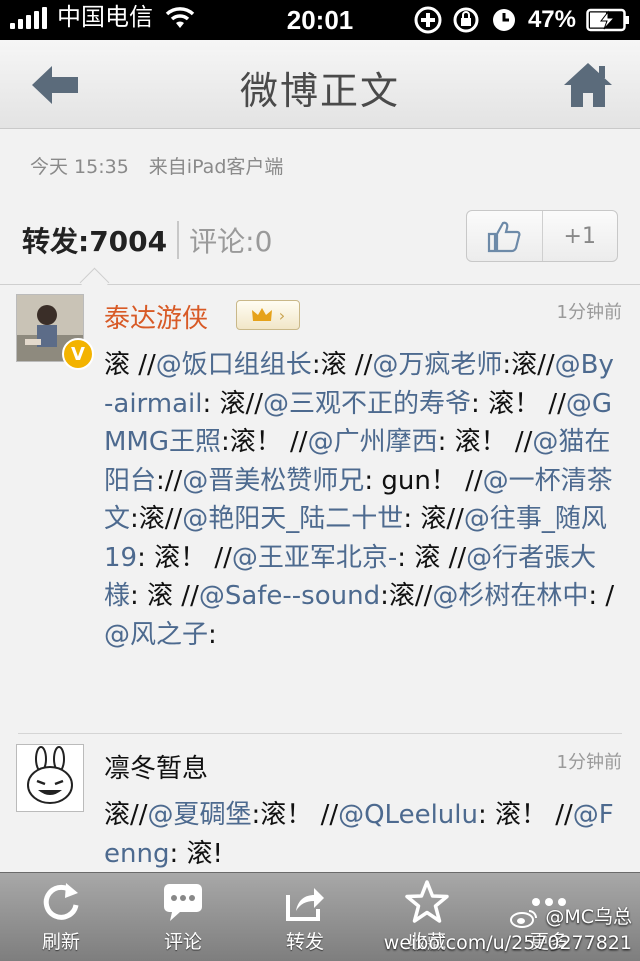 The width and height of the screenshot is (640, 961). Describe the element at coordinates (423, 480) in the screenshot. I see `repost-text-fragment: : gun！ //` at that location.